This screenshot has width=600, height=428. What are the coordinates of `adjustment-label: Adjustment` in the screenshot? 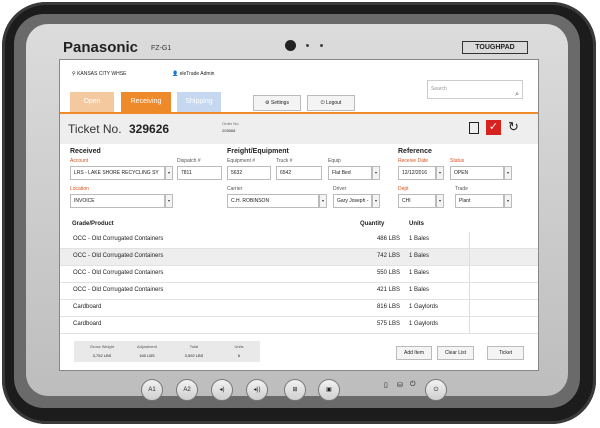 It's located at (146, 346).